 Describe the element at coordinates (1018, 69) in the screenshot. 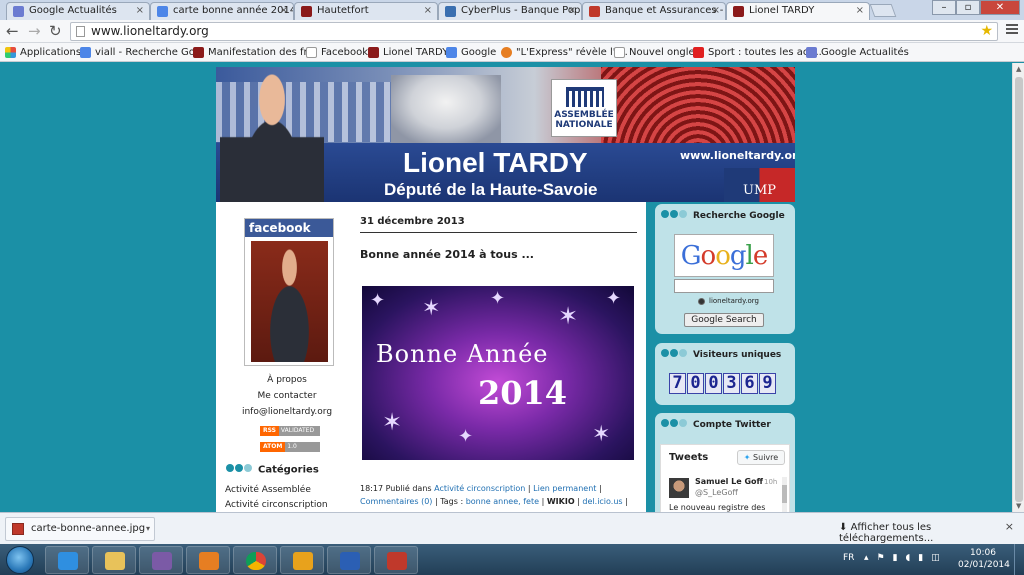

I see `scroll-up-icon: ▲` at that location.